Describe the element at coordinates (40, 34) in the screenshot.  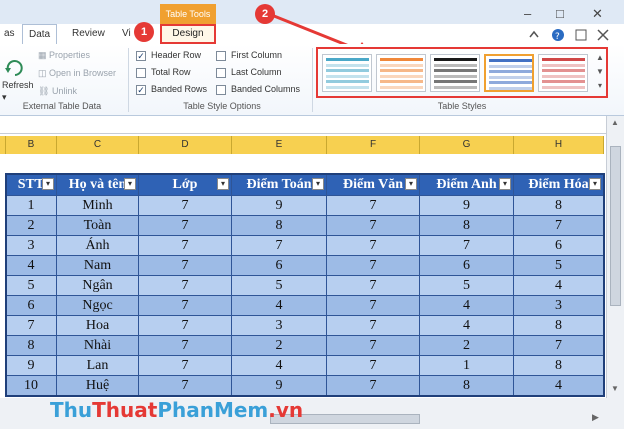
I see `tab-data: Data` at that location.